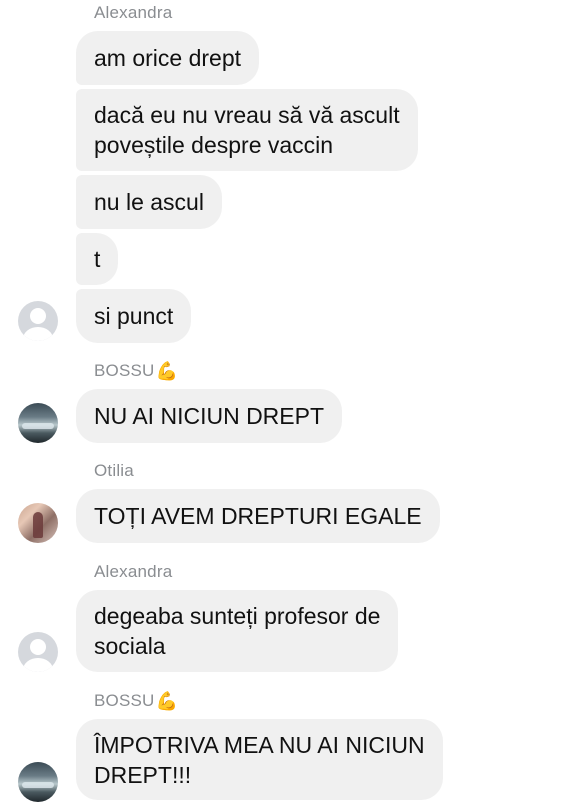  What do you see at coordinates (237, 616) in the screenshot?
I see `message-text: degeaba sunteți profesor de` at bounding box center [237, 616].